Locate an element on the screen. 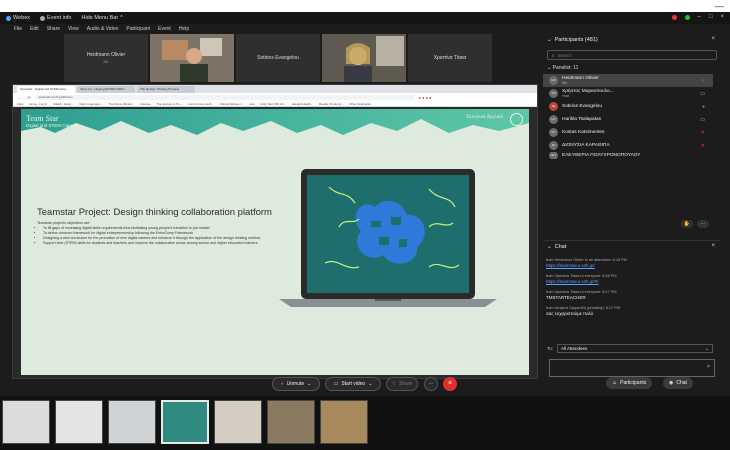 This screenshot has height=450, width=730. menu-edit: Edit is located at coordinates (34, 29).